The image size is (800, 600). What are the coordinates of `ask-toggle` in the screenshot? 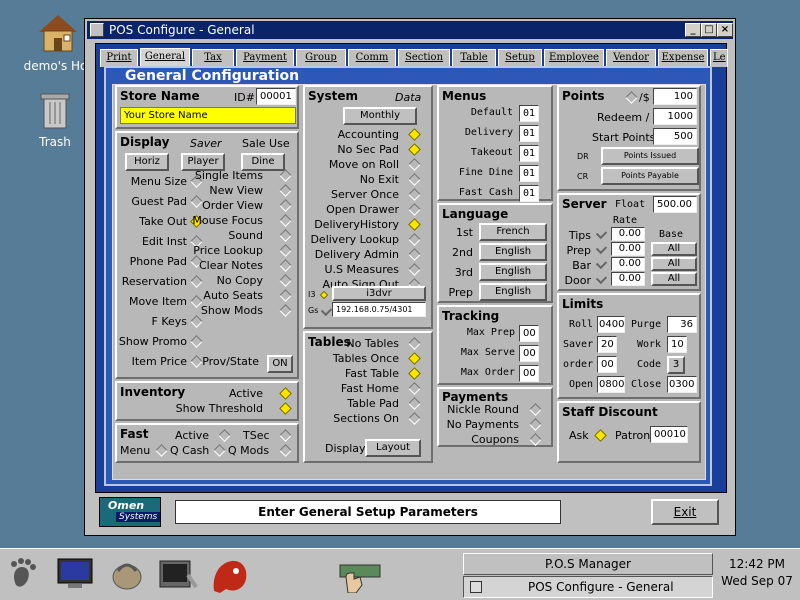 It's located at (600, 435).